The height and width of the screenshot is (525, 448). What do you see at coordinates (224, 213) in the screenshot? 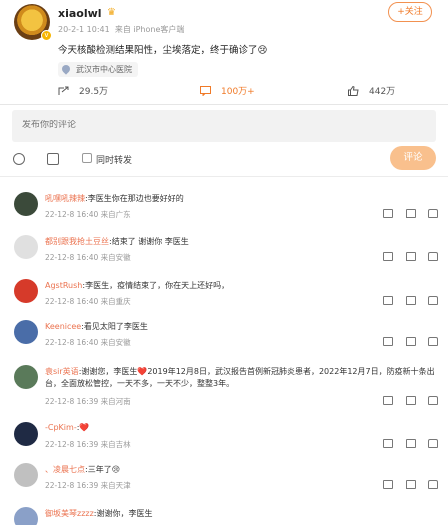
I see `comment-item: 吼嘿吼辣辣:李医生你在那边也要好好的 22-12-8 16:40 来自广东` at bounding box center [224, 213].